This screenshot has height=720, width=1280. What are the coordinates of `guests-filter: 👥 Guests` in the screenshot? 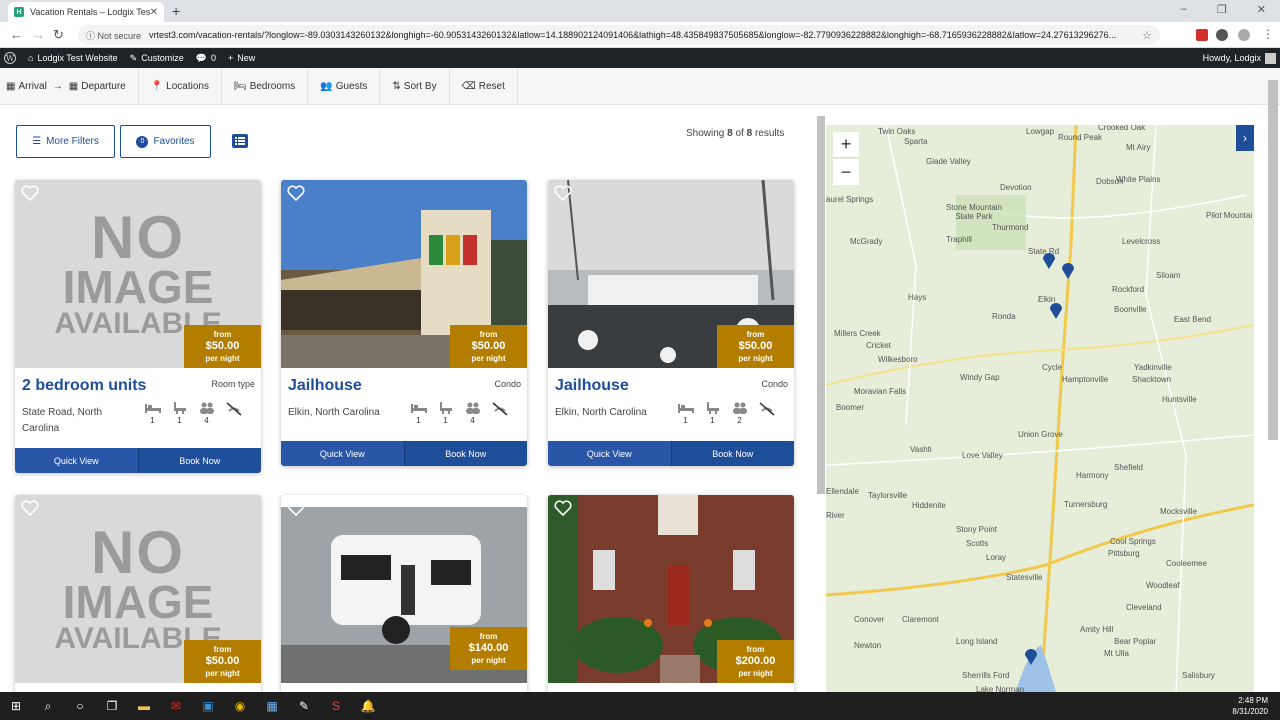 It's located at (344, 86).